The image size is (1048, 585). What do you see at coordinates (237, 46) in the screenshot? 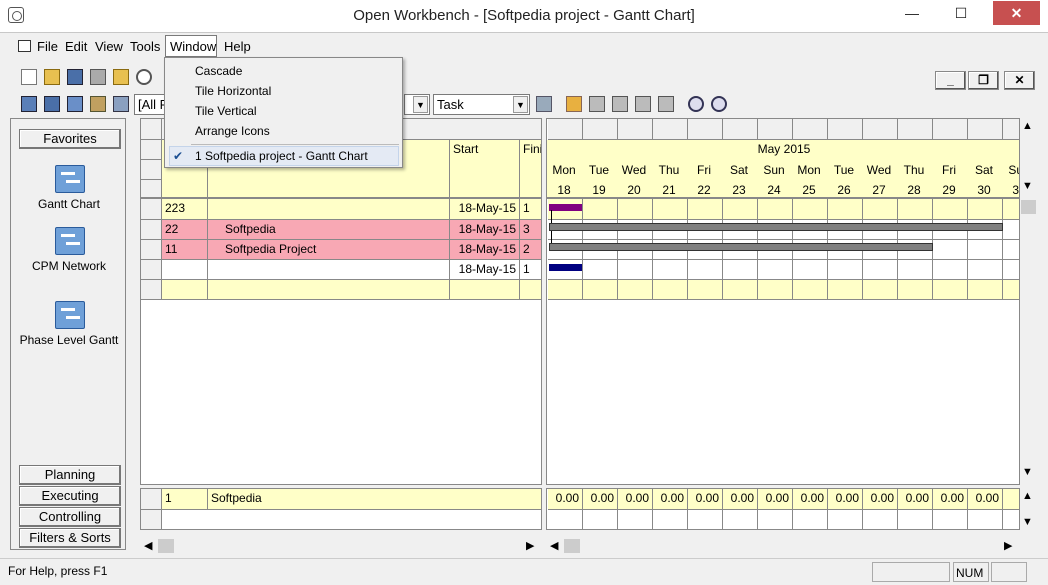
I see `menu-help: Help` at bounding box center [237, 46].